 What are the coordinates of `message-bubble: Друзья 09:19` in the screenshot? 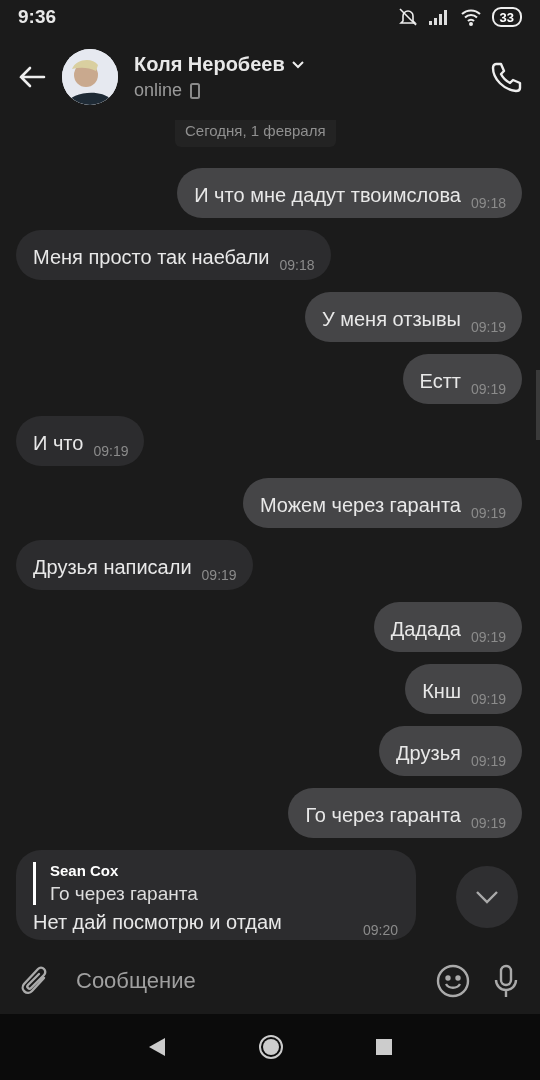 It's located at (450, 751).